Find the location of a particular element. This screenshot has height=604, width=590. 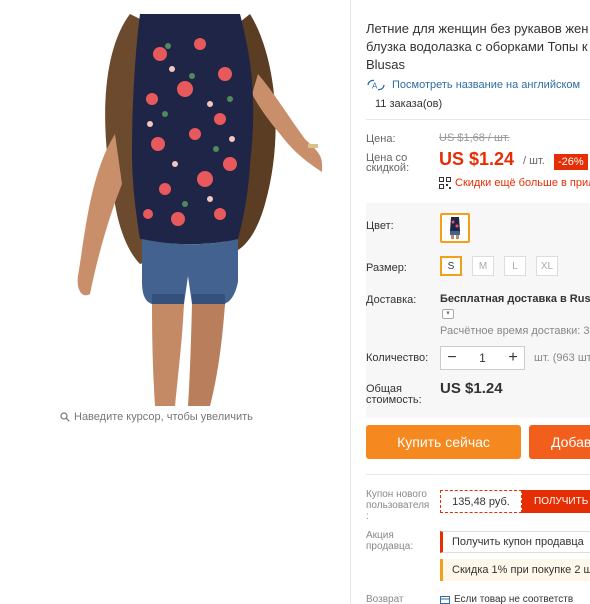

discount-price-label-line: скидкой: is located at coordinates (388, 168).